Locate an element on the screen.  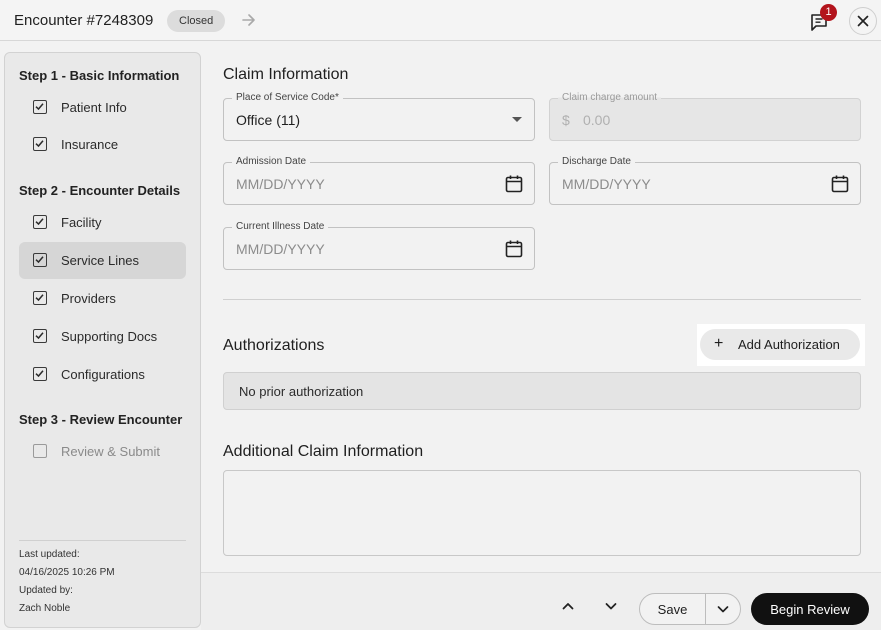
add-authorization-highlight: + Add Authorization is located at coordinates (781, 345).